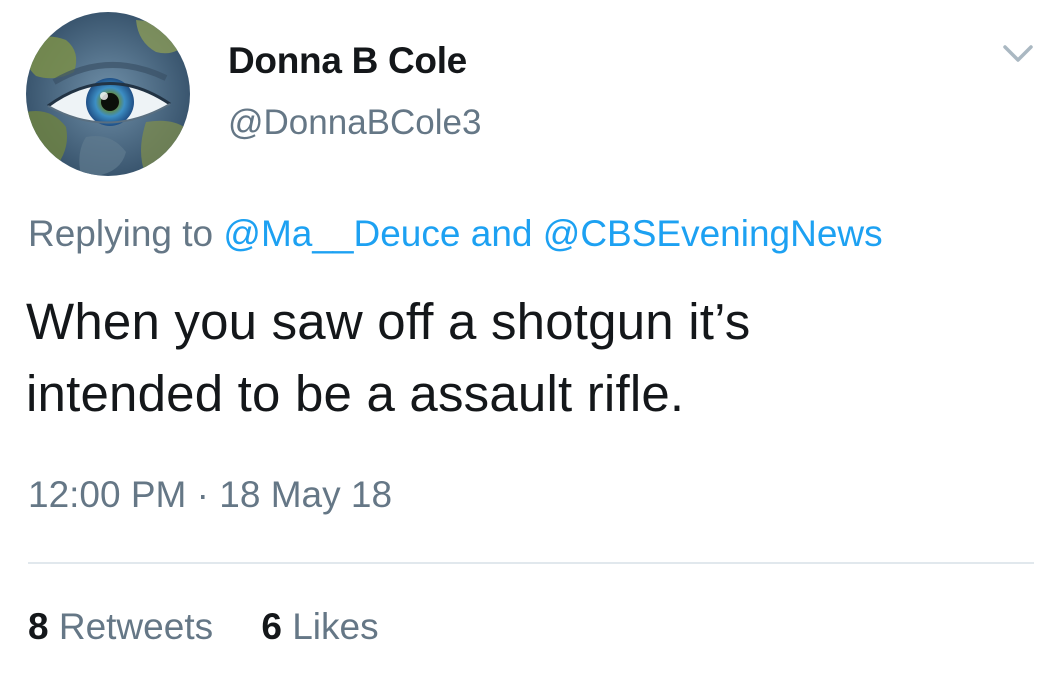 The width and height of the screenshot is (1046, 688). I want to click on reply-prefix: Replying to, so click(121, 233).